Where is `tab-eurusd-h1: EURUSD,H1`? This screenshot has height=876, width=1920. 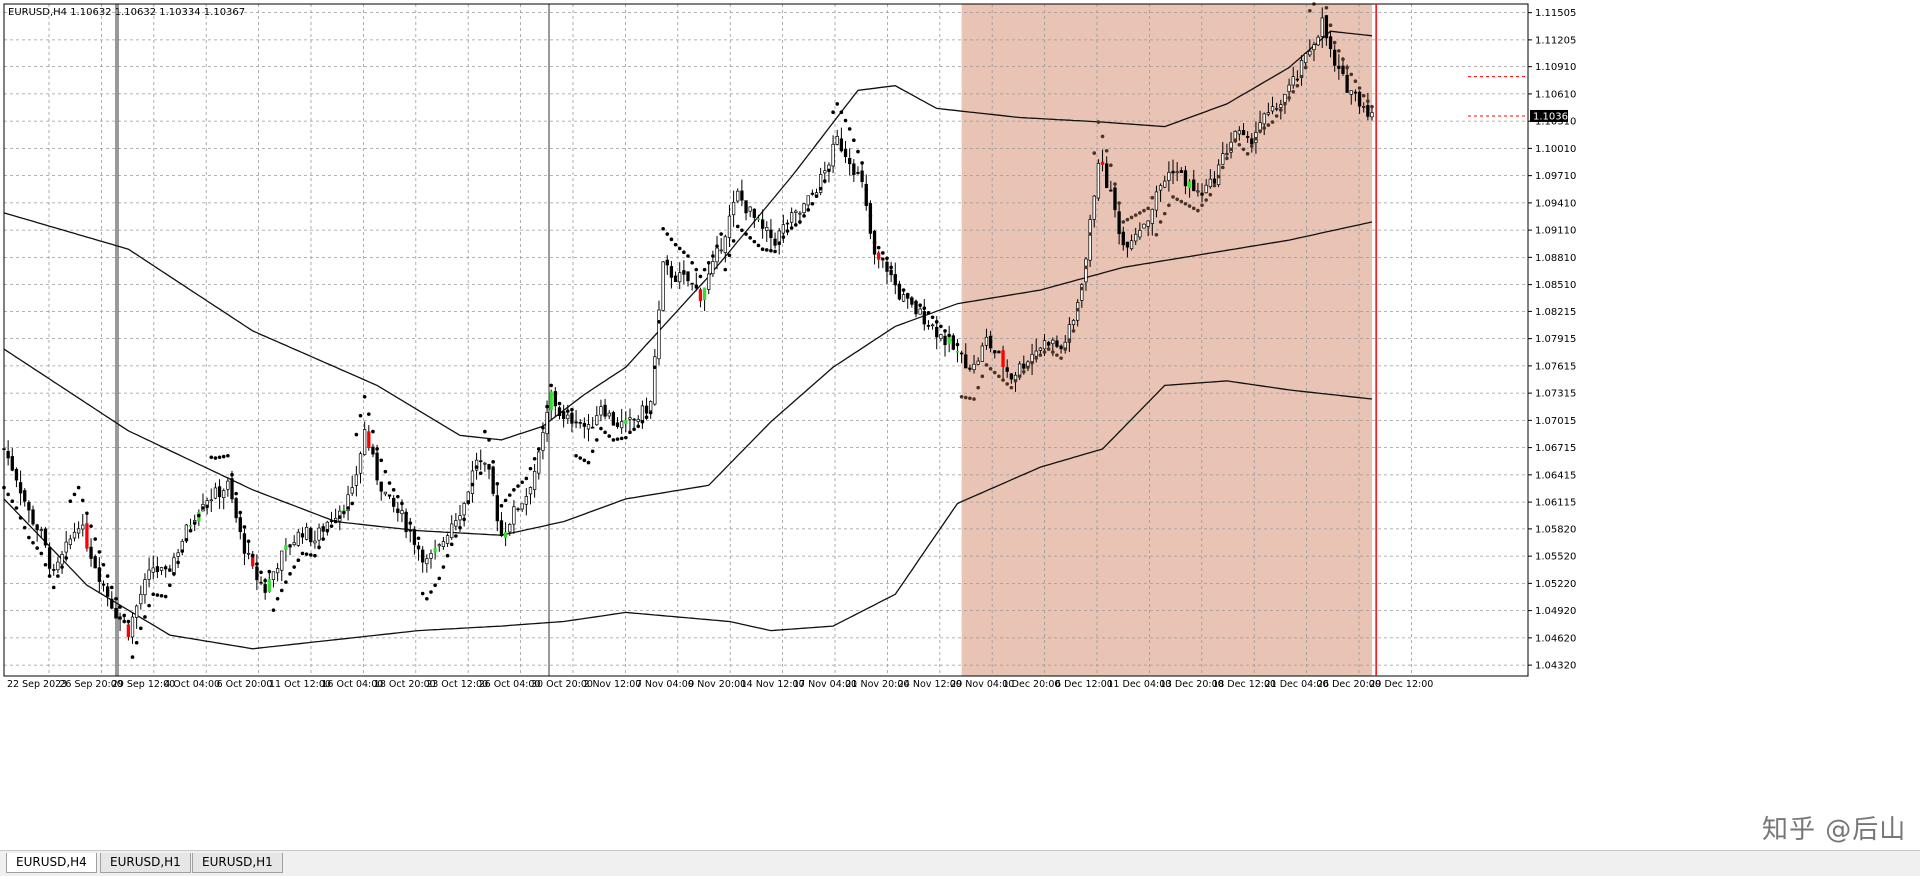 tab-eurusd-h1: EURUSD,H1 is located at coordinates (145, 863).